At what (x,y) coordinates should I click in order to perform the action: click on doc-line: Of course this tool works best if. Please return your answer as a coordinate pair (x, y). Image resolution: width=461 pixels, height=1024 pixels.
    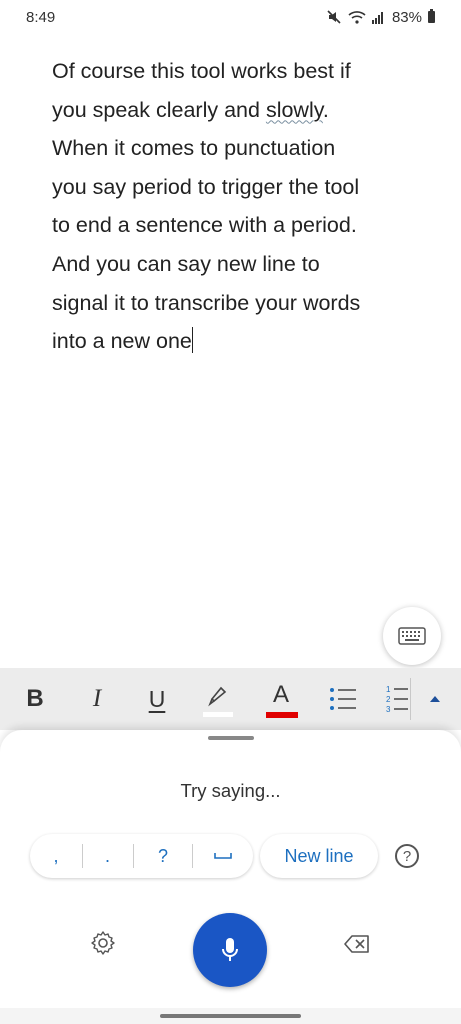
    Looking at the image, I should click on (201, 71).